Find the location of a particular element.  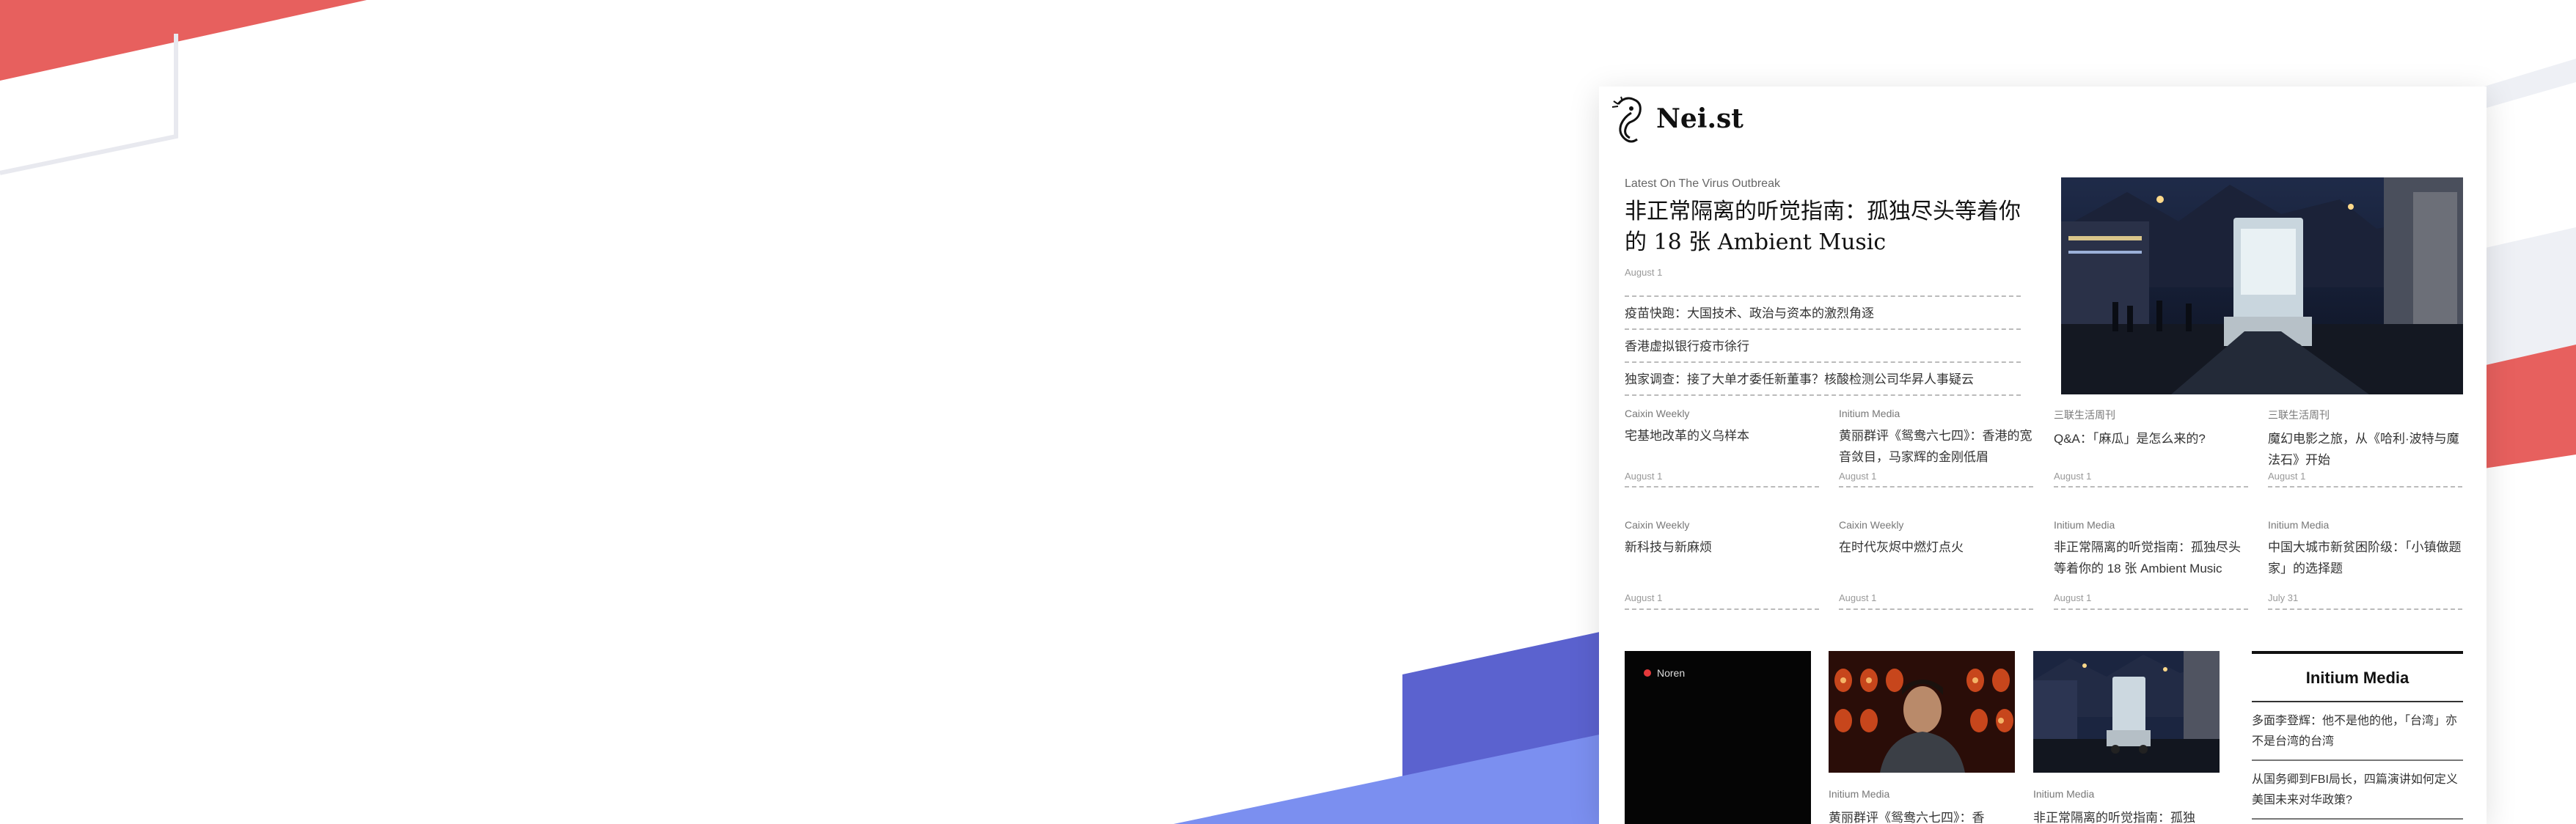

feature-date: August 1 is located at coordinates (1644, 272).